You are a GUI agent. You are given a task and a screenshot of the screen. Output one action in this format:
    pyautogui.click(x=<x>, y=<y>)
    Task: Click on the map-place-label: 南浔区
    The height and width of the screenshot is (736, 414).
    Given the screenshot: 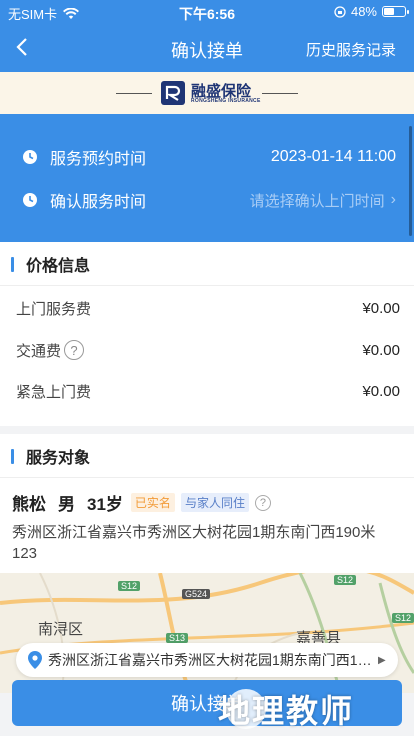 What is the action you would take?
    pyautogui.click(x=61, y=629)
    